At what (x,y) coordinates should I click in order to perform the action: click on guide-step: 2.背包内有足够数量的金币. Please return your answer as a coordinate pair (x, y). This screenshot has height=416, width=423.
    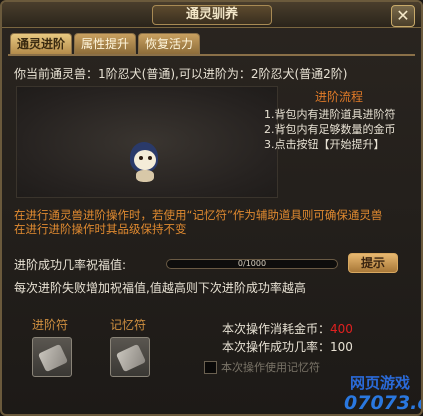
    Looking at the image, I should click on (330, 129).